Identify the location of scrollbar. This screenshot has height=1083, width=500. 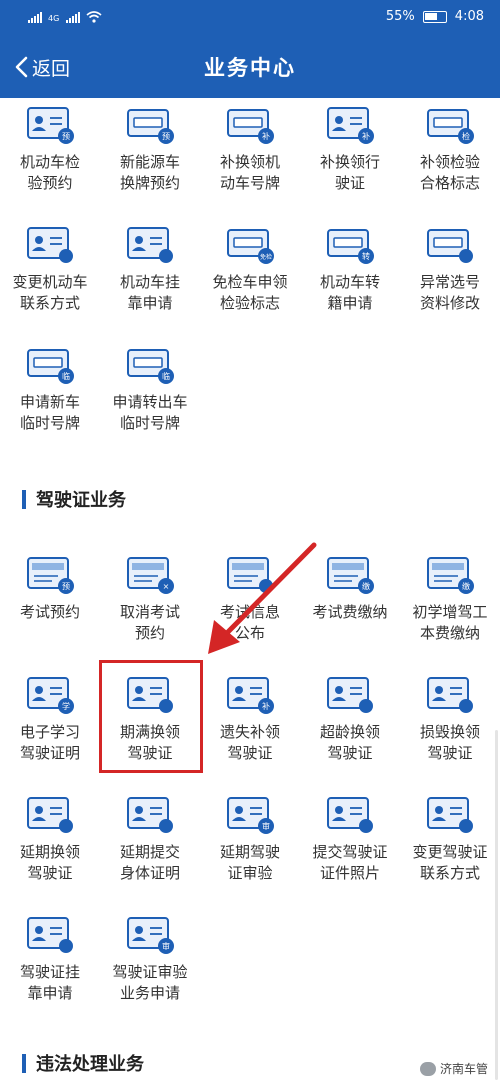
(496, 905).